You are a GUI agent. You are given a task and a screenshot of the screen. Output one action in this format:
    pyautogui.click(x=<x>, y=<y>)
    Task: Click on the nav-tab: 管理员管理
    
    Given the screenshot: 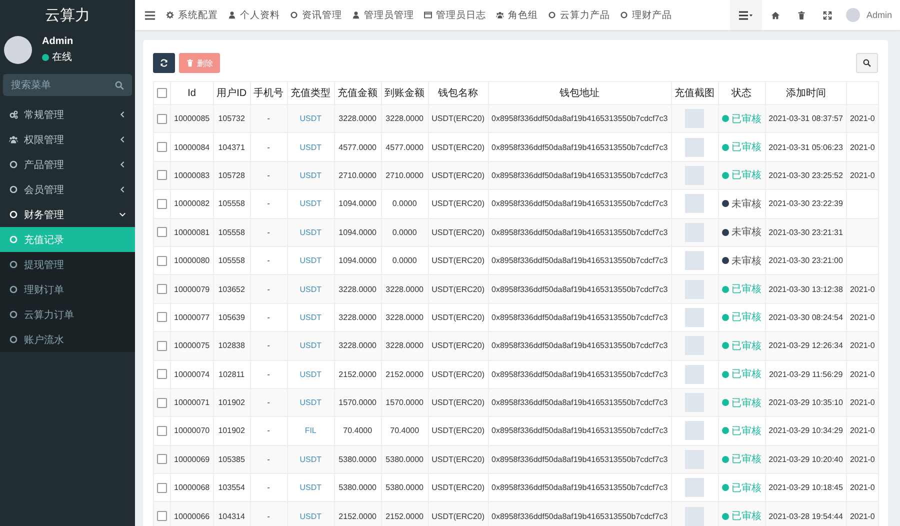 What is the action you would take?
    pyautogui.click(x=383, y=15)
    